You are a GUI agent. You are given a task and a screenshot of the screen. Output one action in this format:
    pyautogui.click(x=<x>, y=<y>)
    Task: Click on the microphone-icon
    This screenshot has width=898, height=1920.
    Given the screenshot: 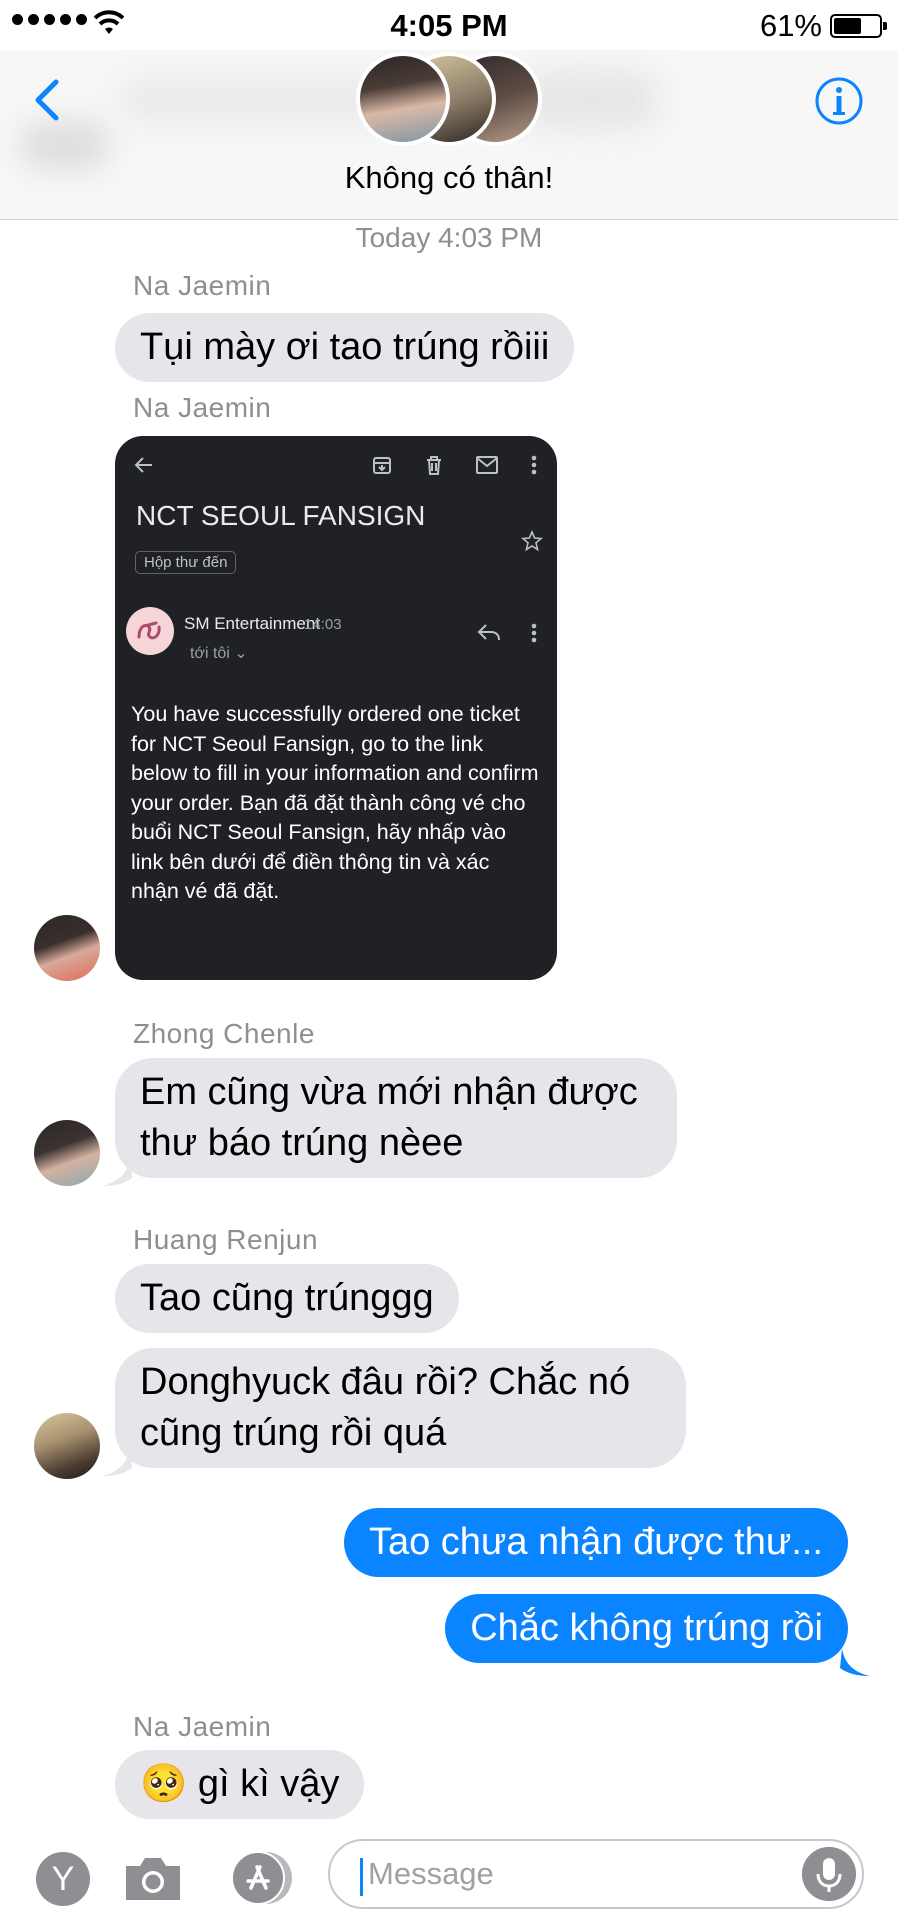 What is the action you would take?
    pyautogui.click(x=829, y=1874)
    